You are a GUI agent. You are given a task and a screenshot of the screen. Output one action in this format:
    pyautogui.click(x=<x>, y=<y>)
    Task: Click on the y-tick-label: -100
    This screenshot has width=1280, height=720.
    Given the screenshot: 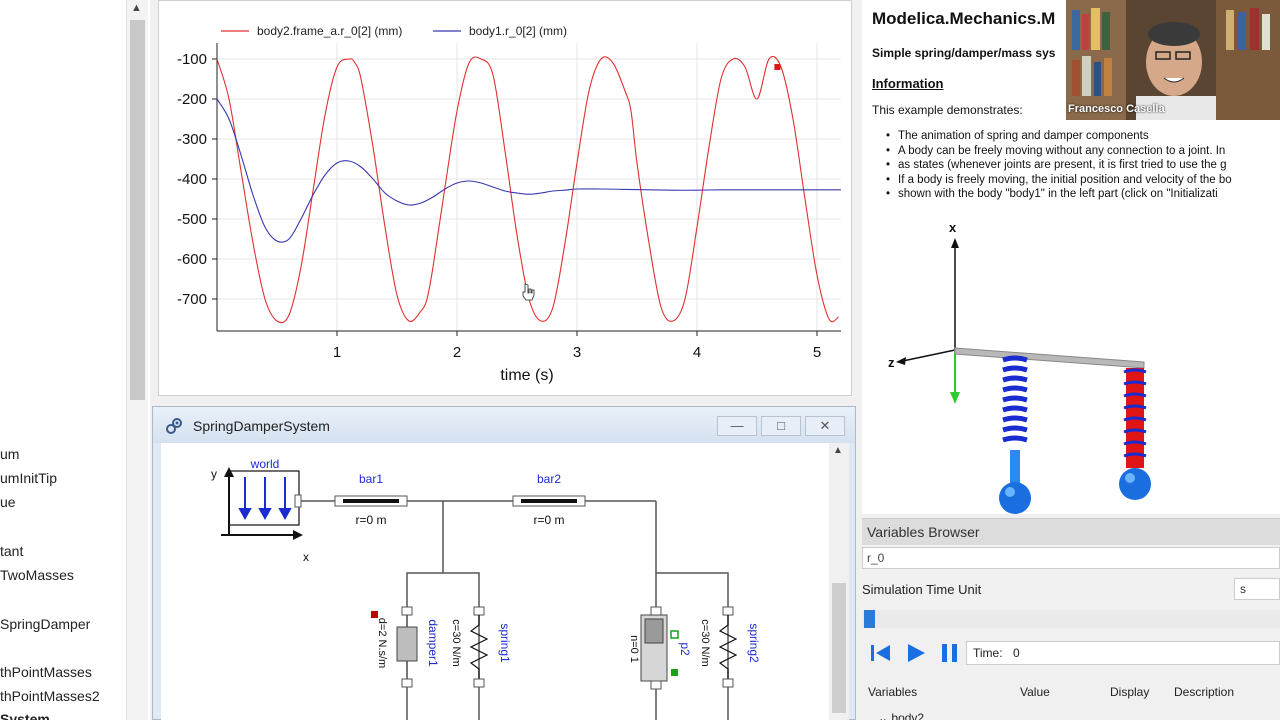 What is the action you would take?
    pyautogui.click(x=192, y=59)
    